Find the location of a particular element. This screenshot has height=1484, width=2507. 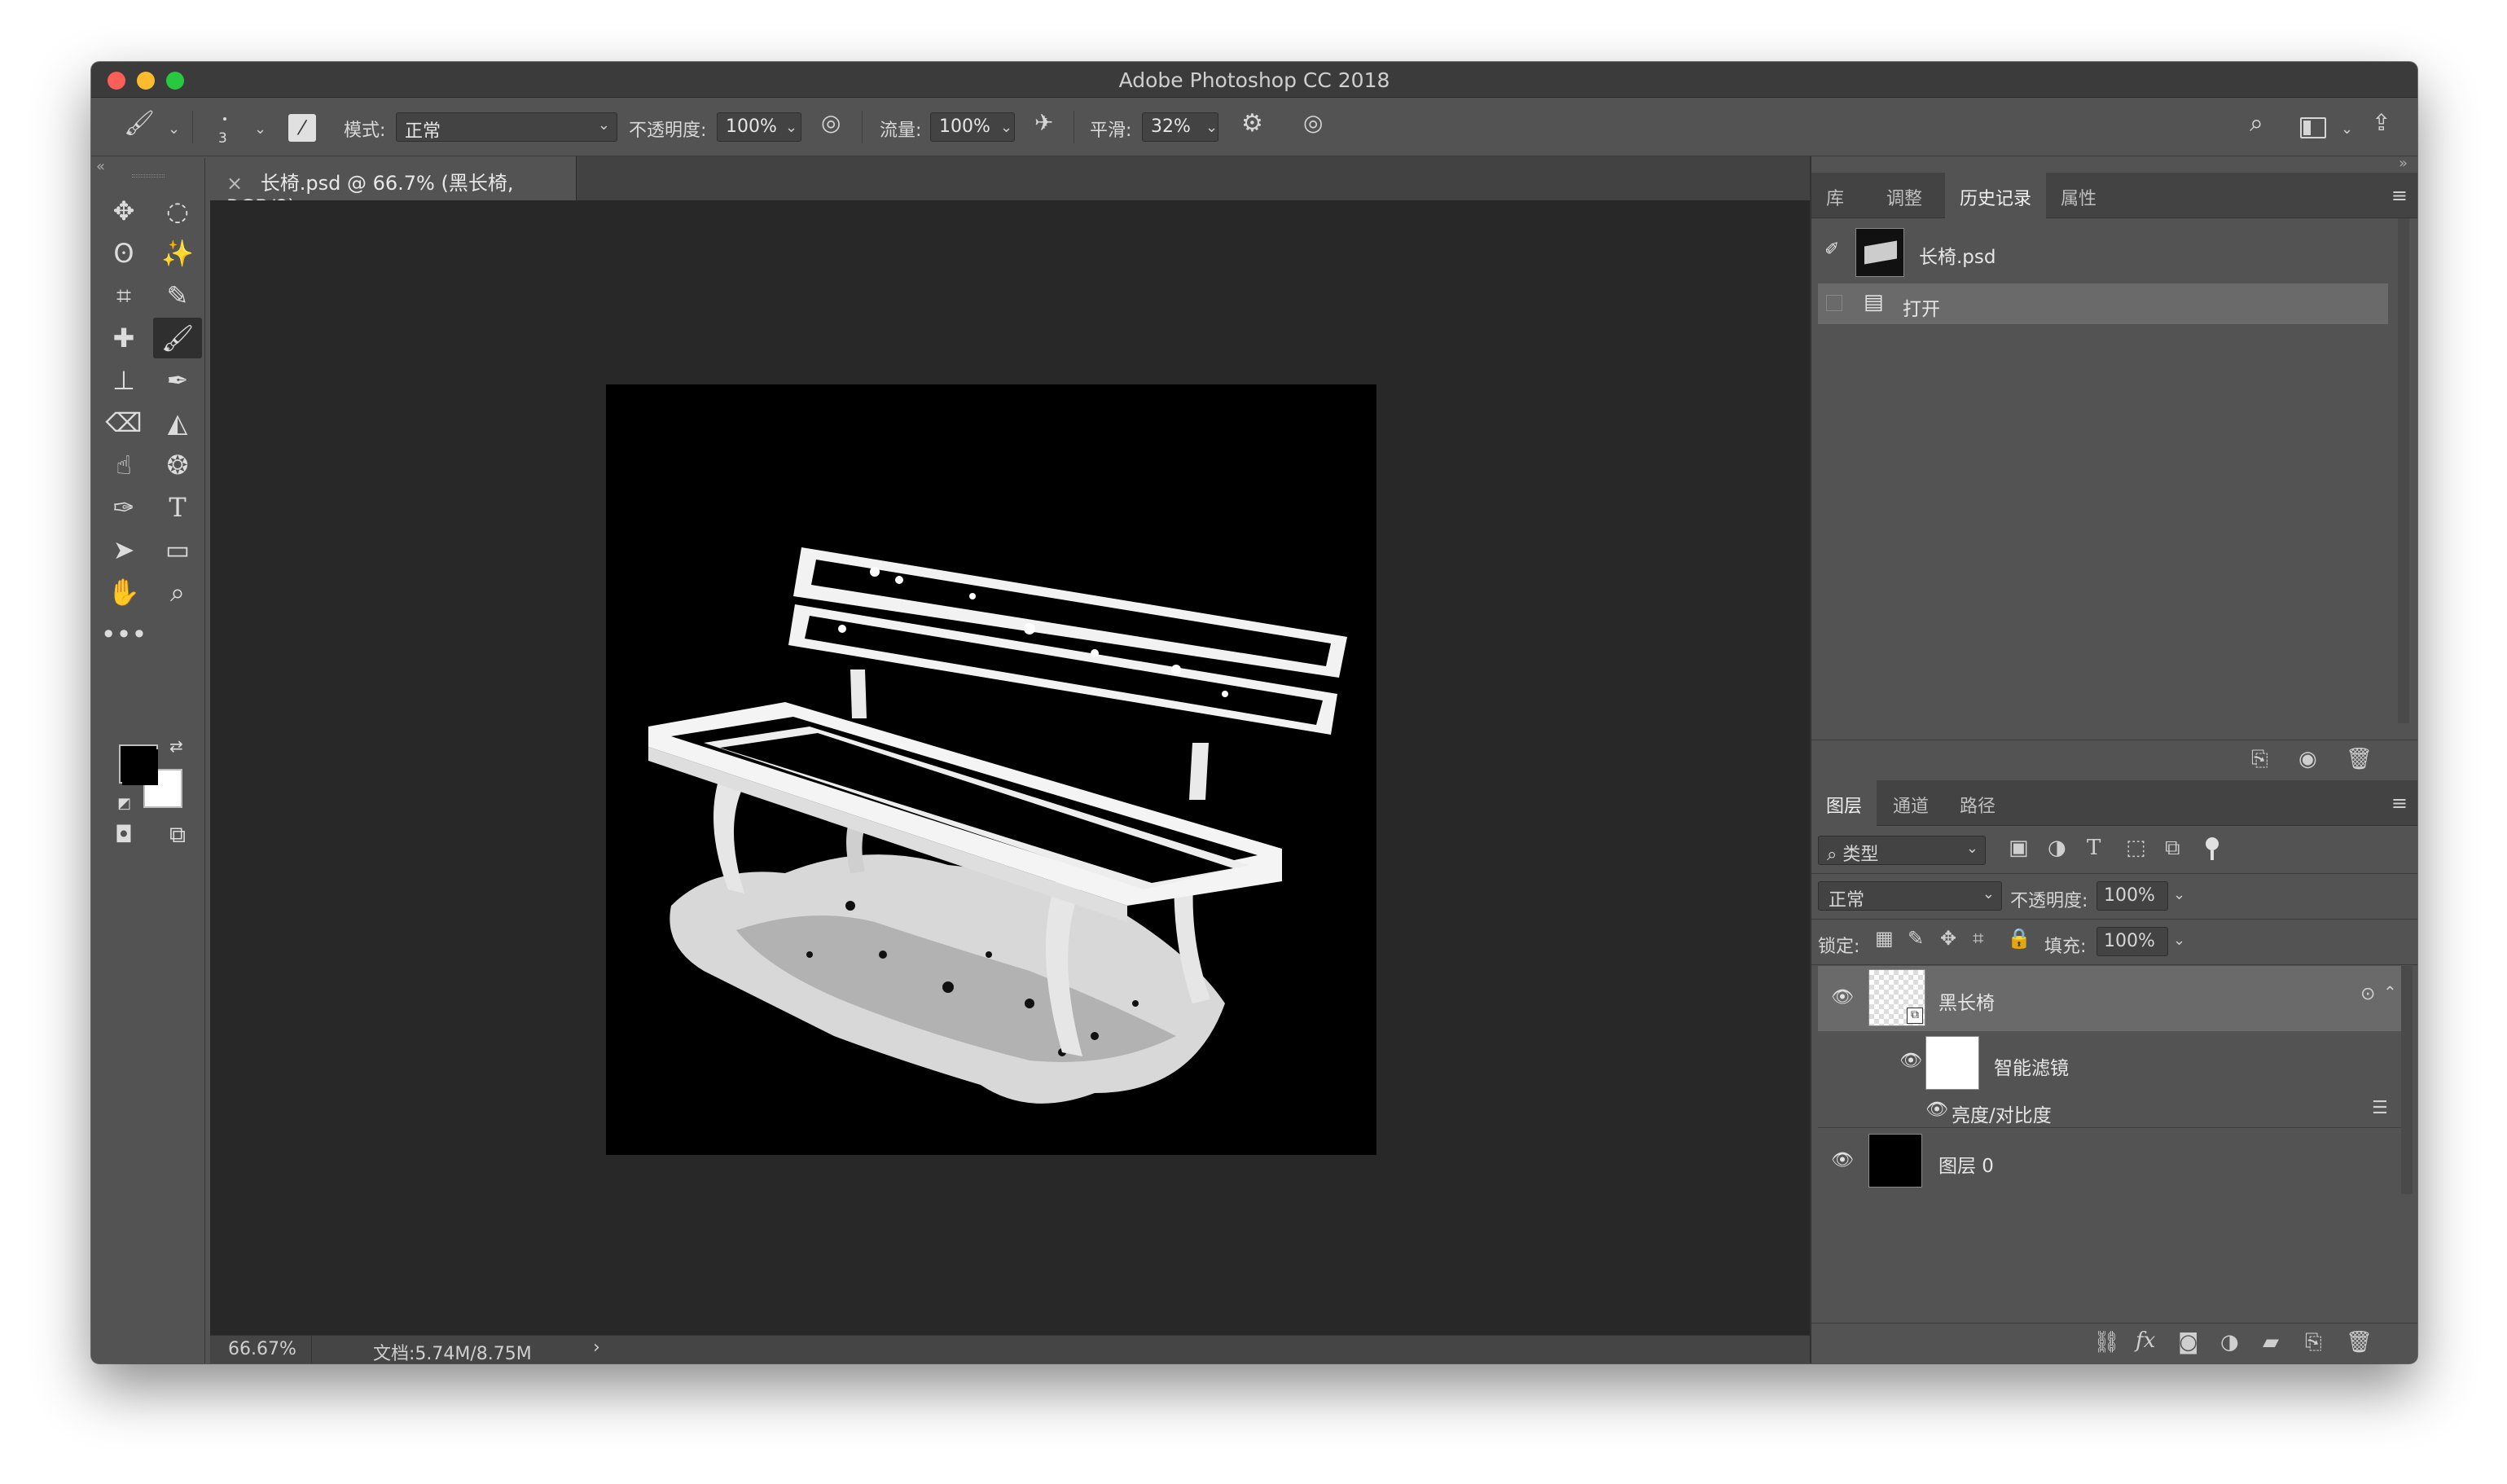

swap-colors-icon: ⇄ is located at coordinates (176, 746).